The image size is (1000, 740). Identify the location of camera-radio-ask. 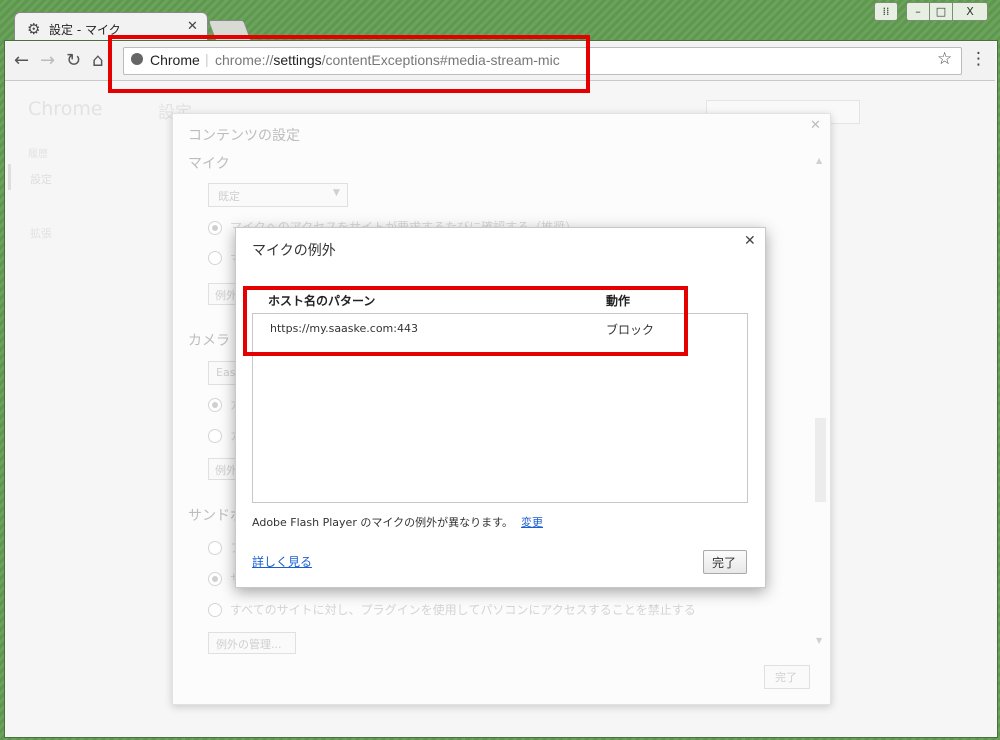
(215, 405).